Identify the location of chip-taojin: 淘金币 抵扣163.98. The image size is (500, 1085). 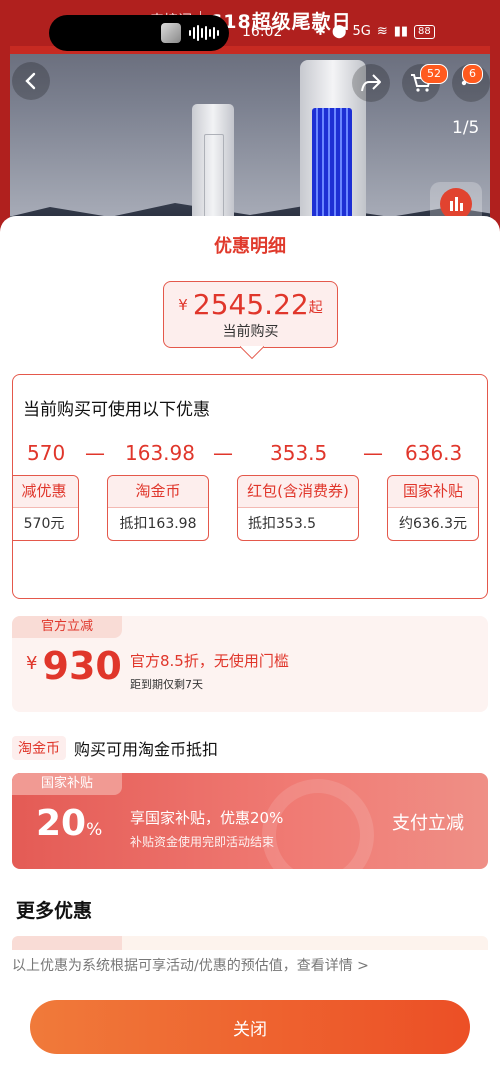
(158, 508).